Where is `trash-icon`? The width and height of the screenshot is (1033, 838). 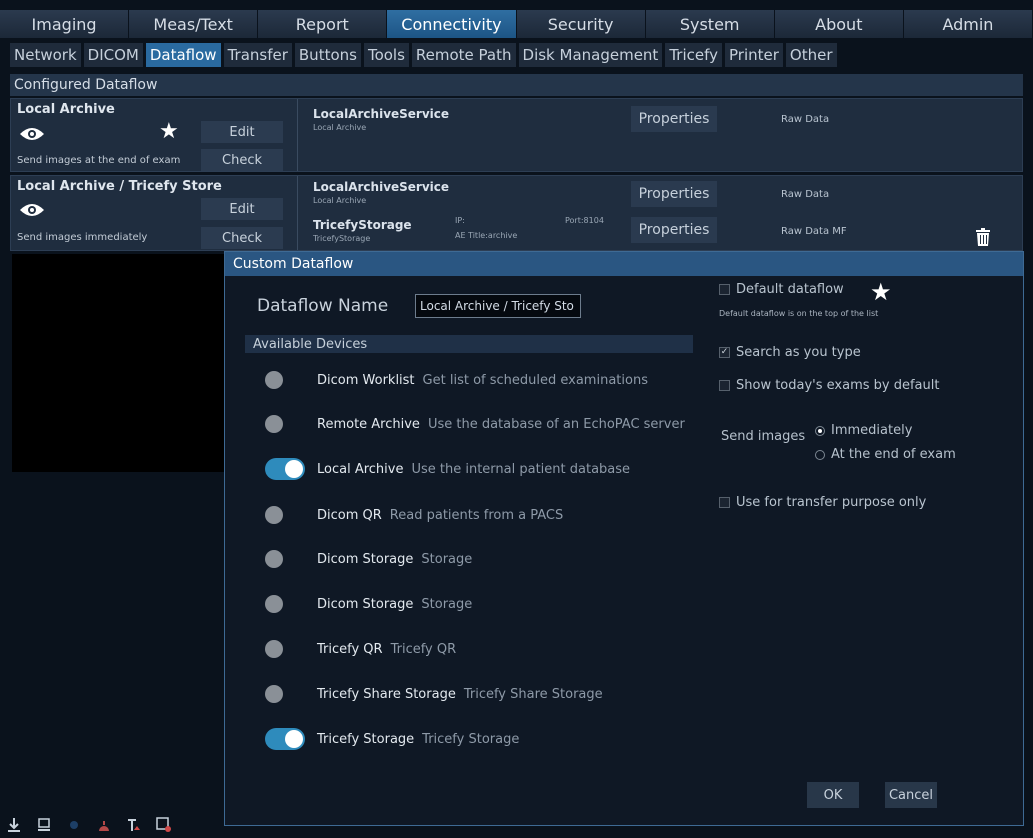 trash-icon is located at coordinates (983, 237).